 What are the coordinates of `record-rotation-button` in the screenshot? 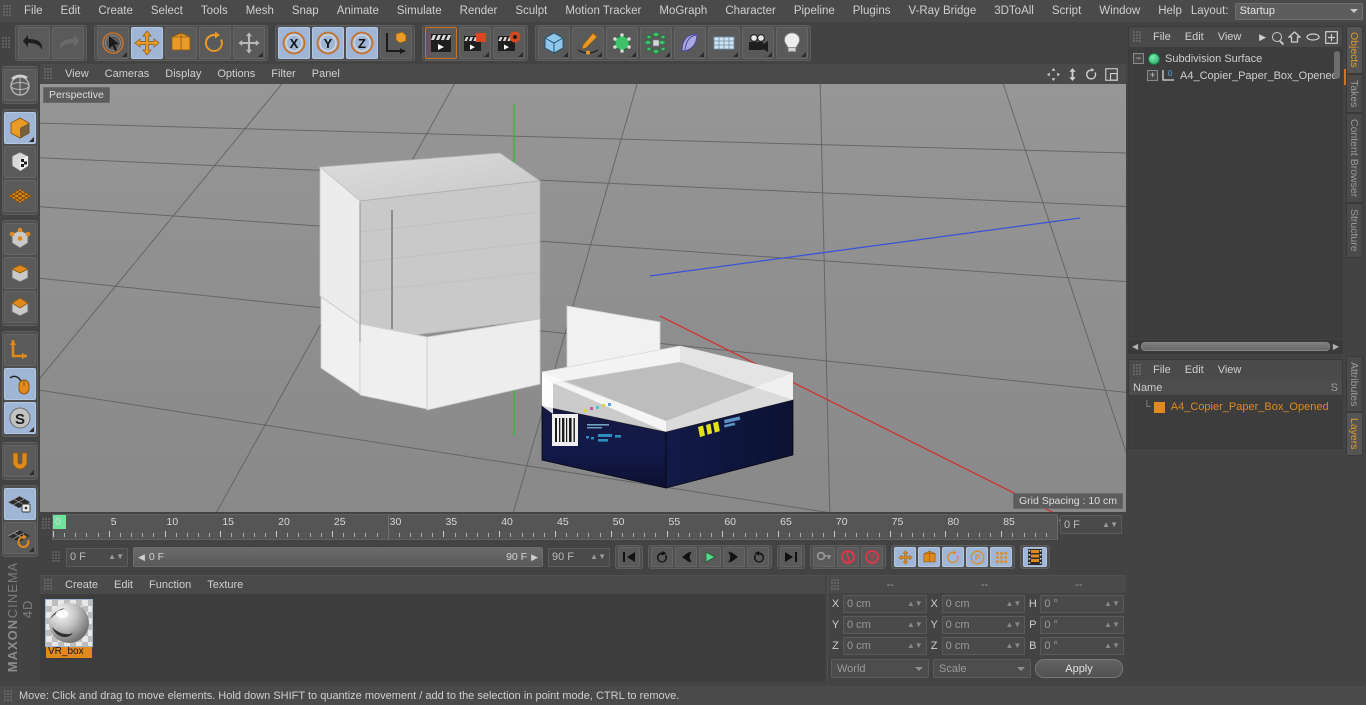 It's located at (953, 557).